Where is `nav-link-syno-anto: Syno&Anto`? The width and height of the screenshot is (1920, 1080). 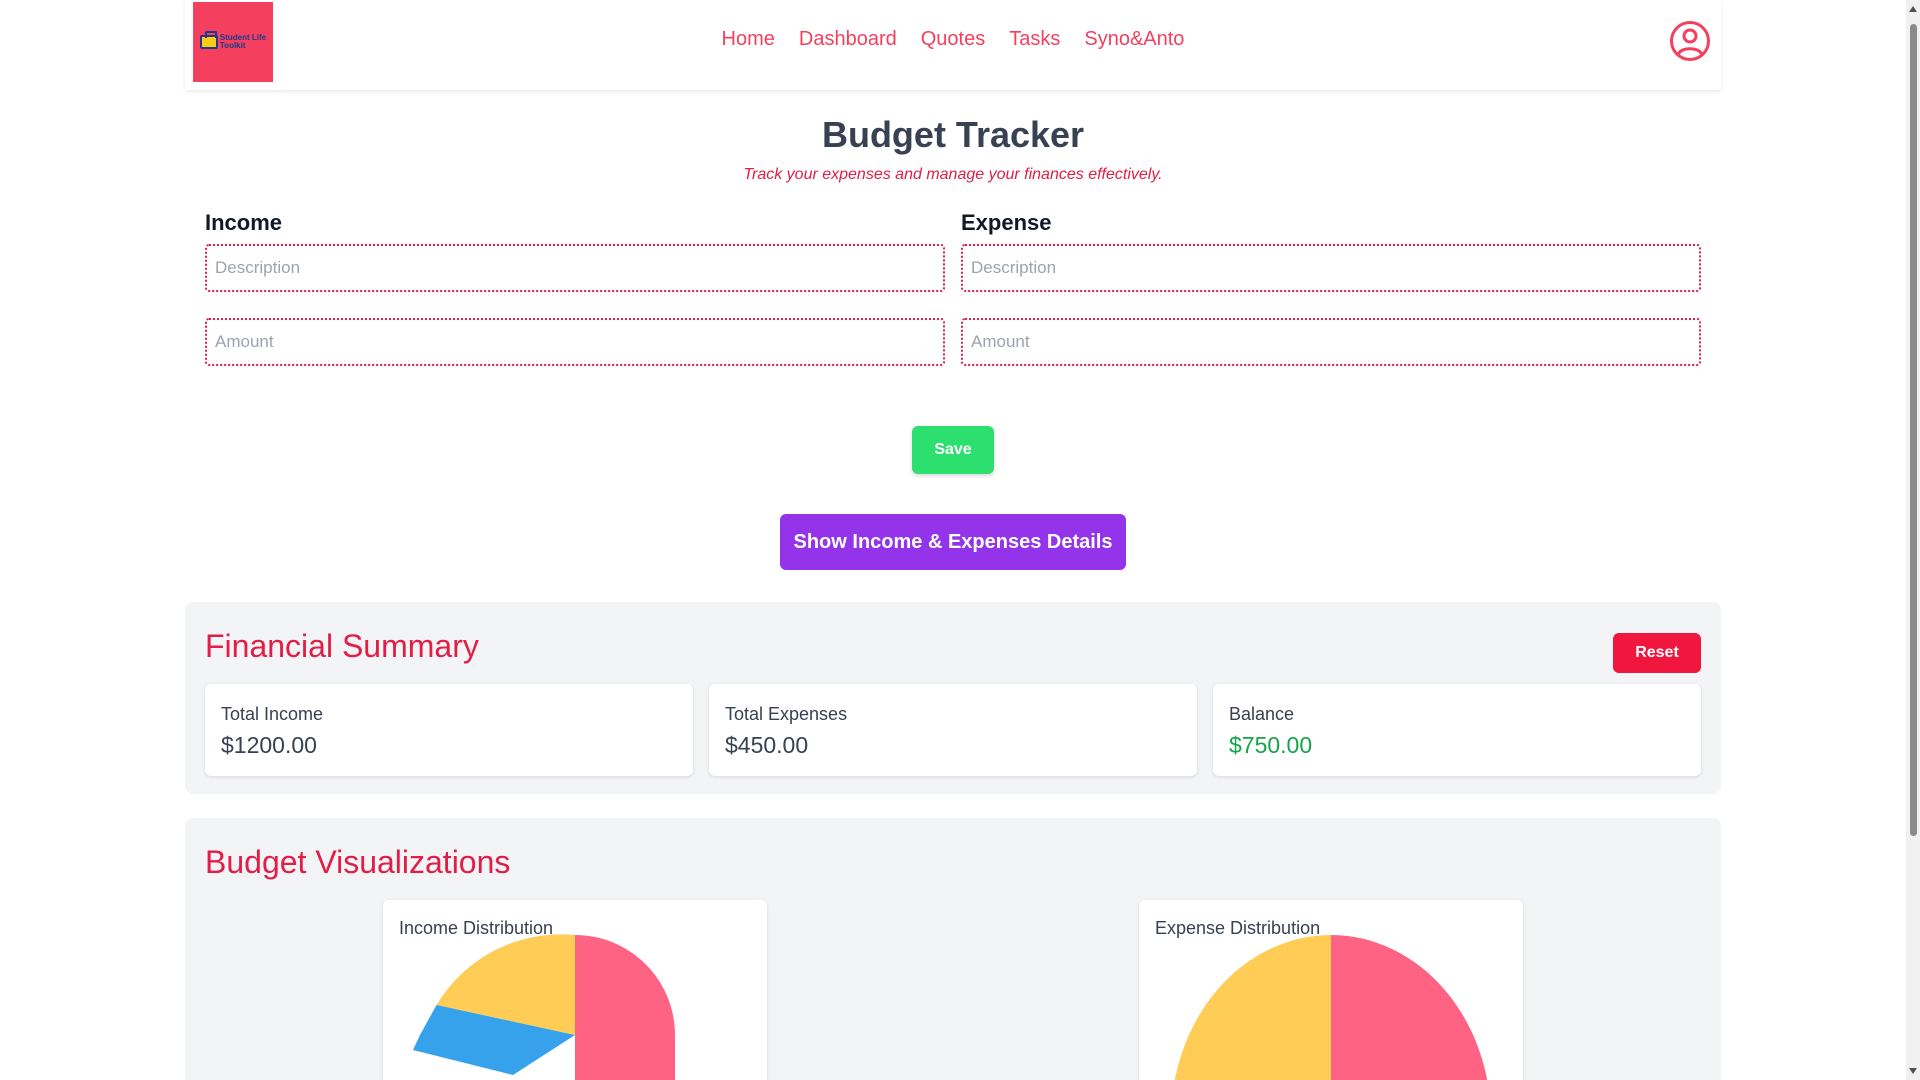
nav-link-syno-anto: Syno&Anto is located at coordinates (1134, 39).